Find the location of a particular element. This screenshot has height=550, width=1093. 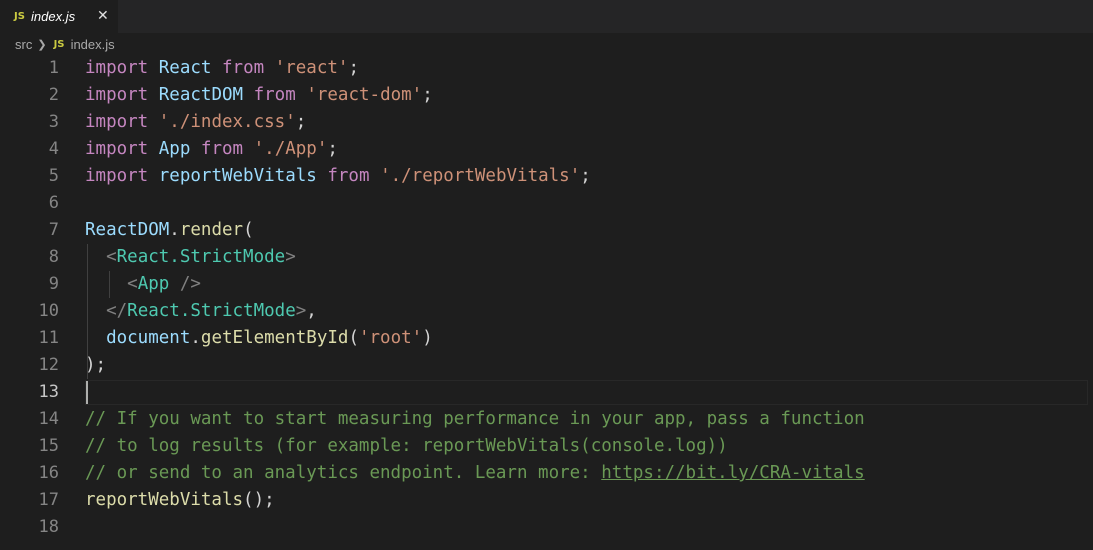

line-number: 2 is located at coordinates (53, 95).